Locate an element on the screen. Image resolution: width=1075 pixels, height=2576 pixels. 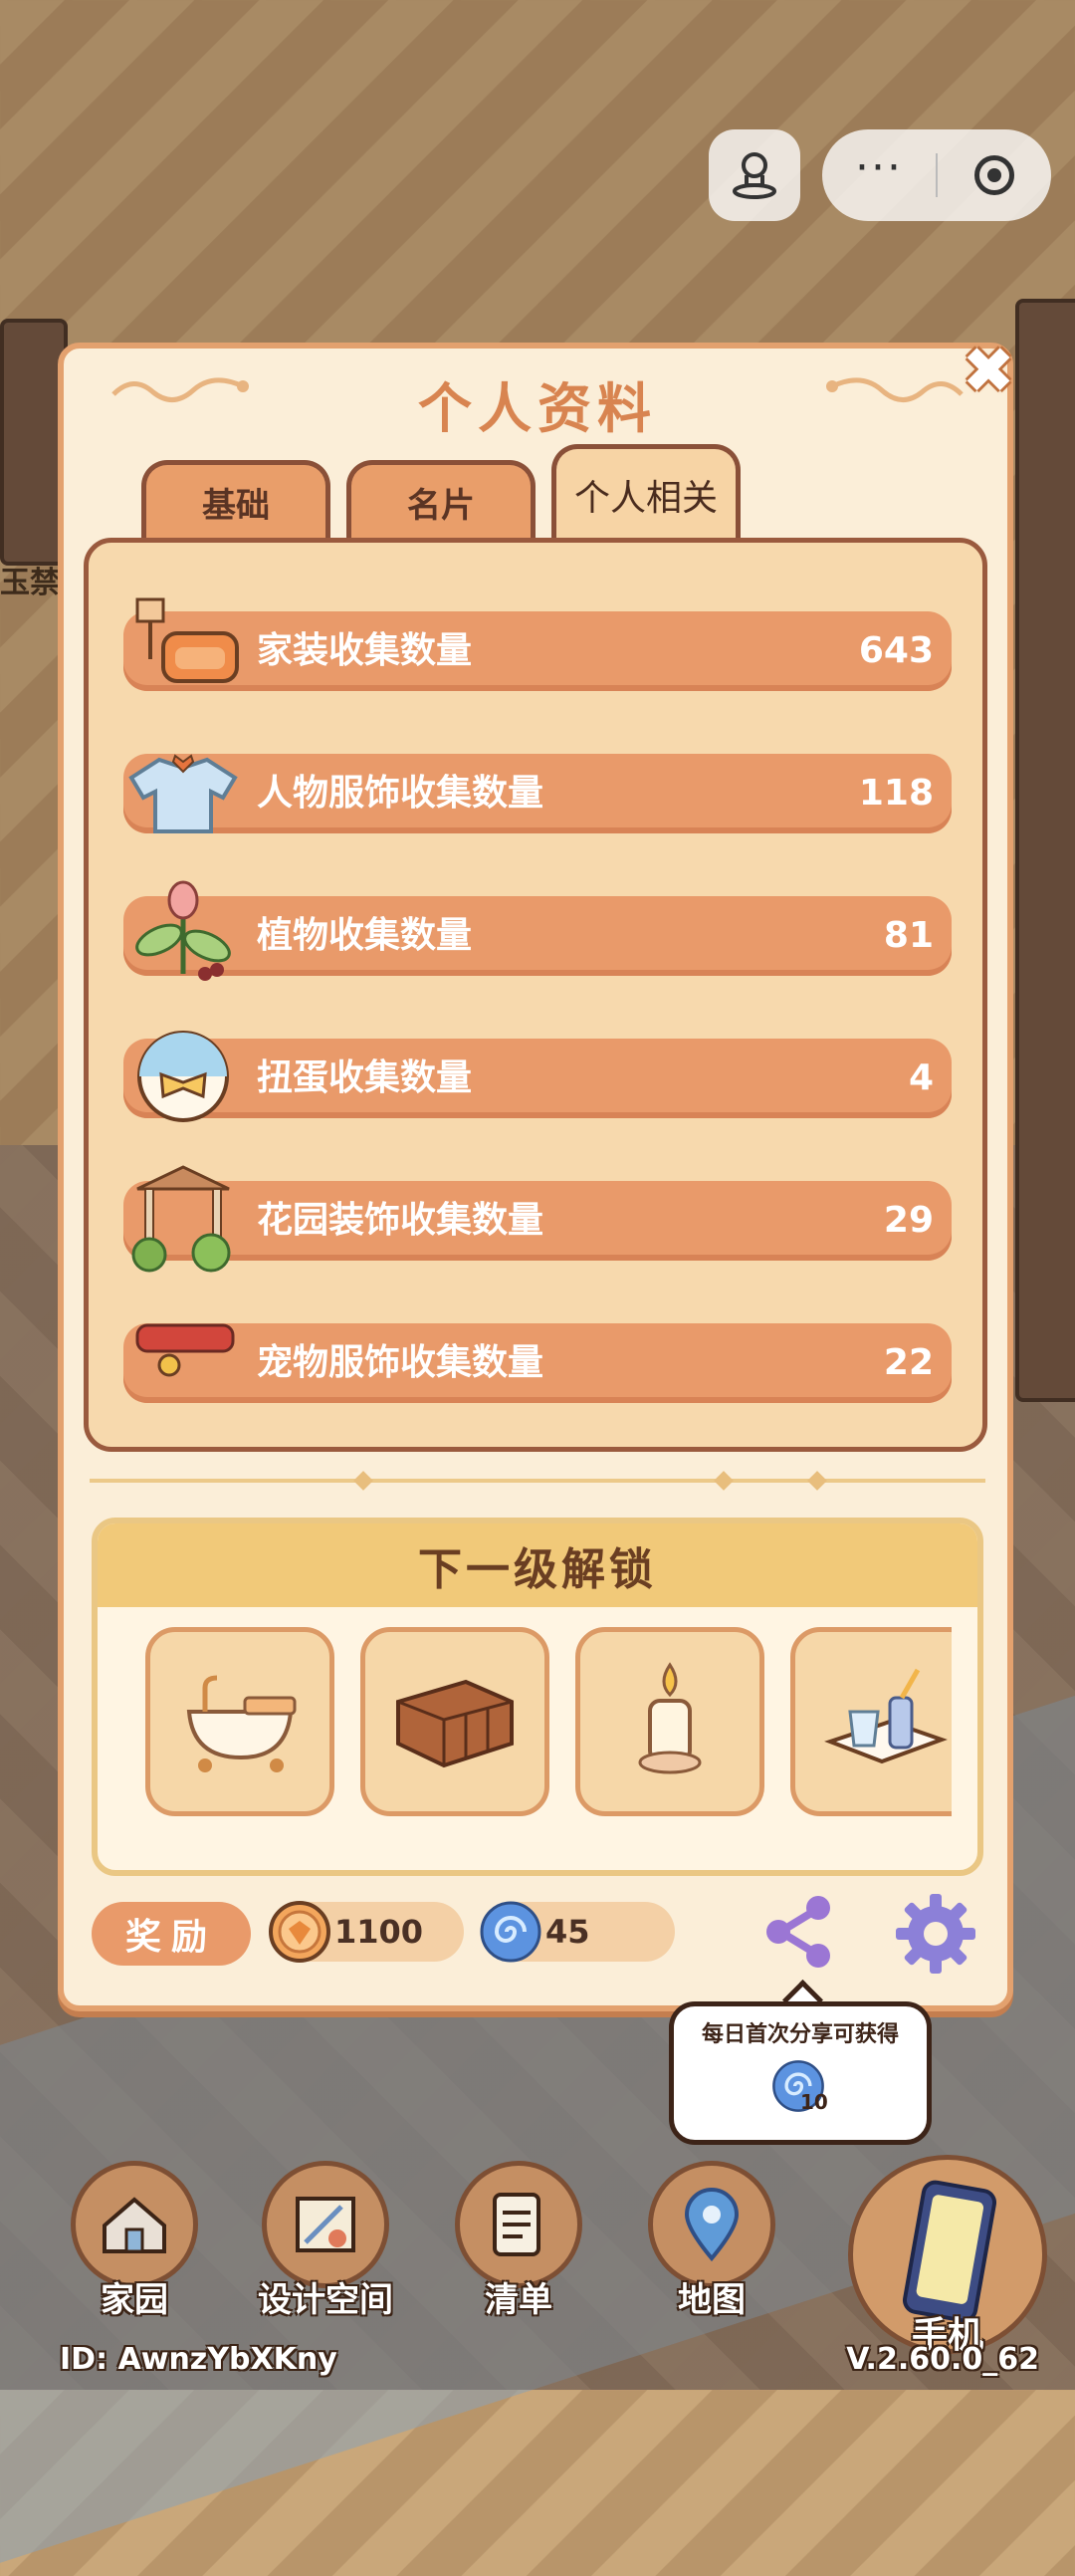
unlock-item-drink-tray is located at coordinates (871, 1721).